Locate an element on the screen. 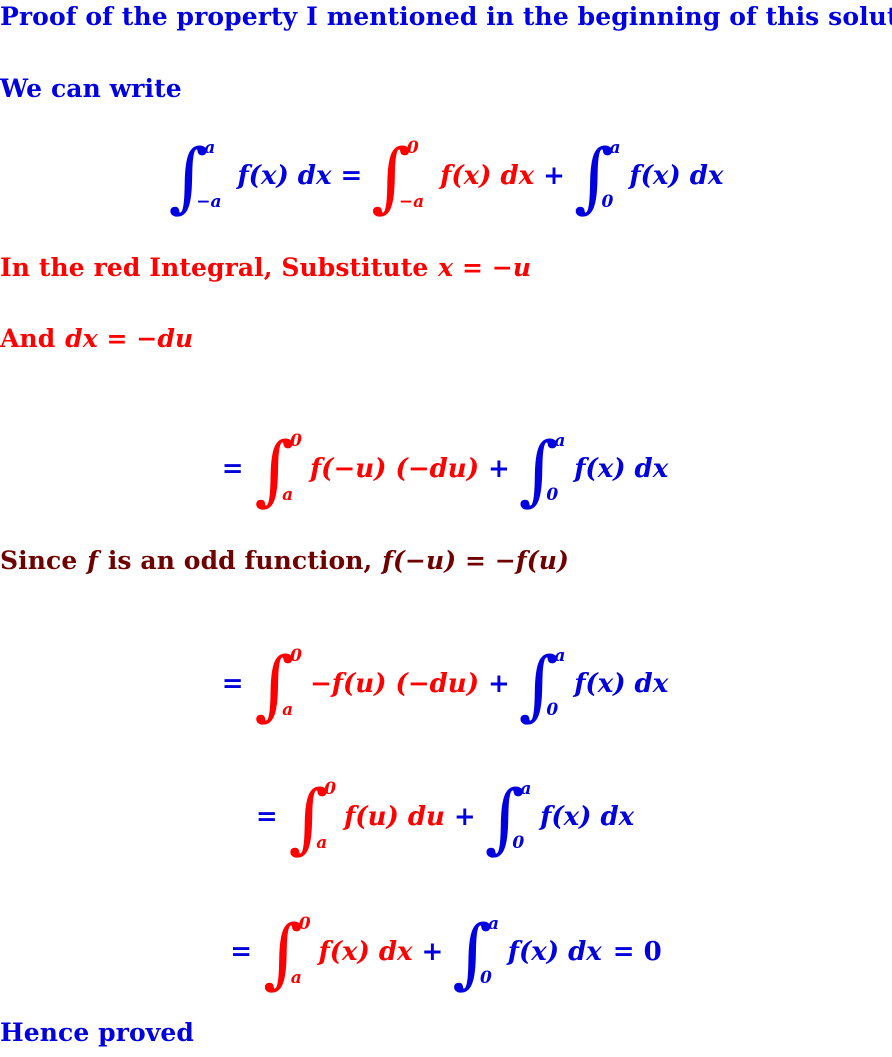 Image resolution: width=892 pixels, height=1057 pixels. integral-2-2: ∫ a 0 f(x) dx is located at coordinates (594, 469).